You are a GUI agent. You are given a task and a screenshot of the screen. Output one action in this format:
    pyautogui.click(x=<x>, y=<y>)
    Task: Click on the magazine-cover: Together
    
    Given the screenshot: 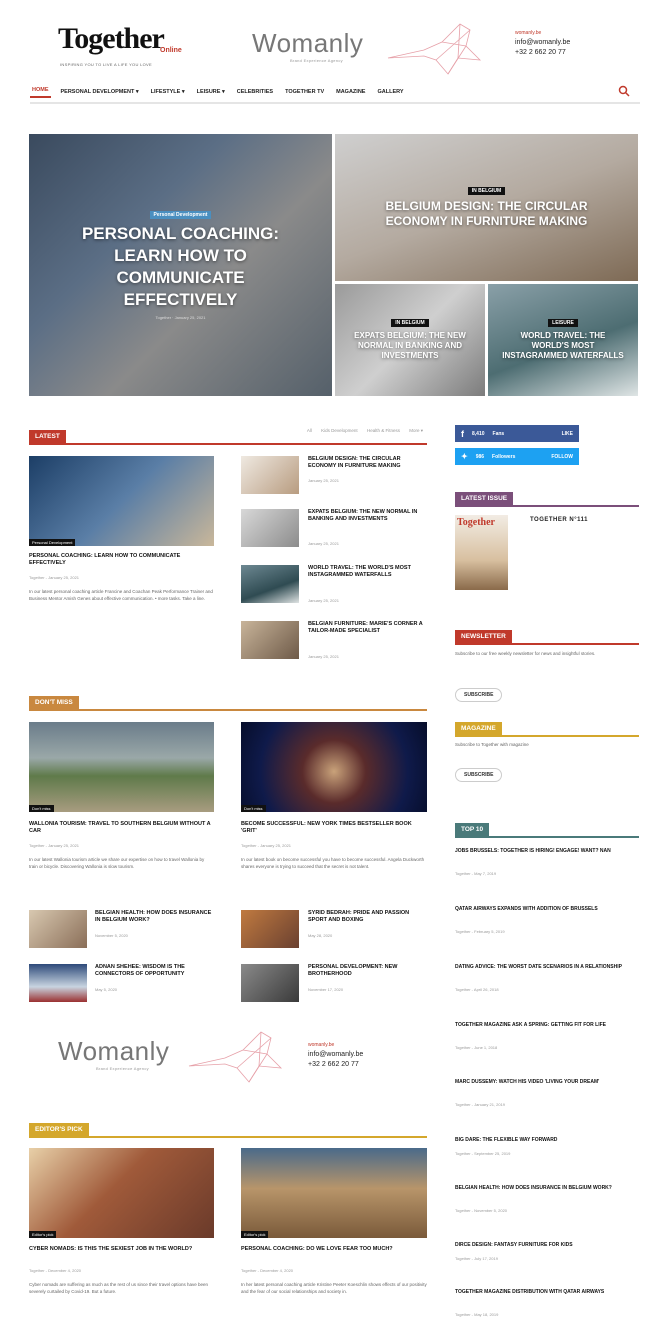 What is the action you would take?
    pyautogui.click(x=481, y=552)
    